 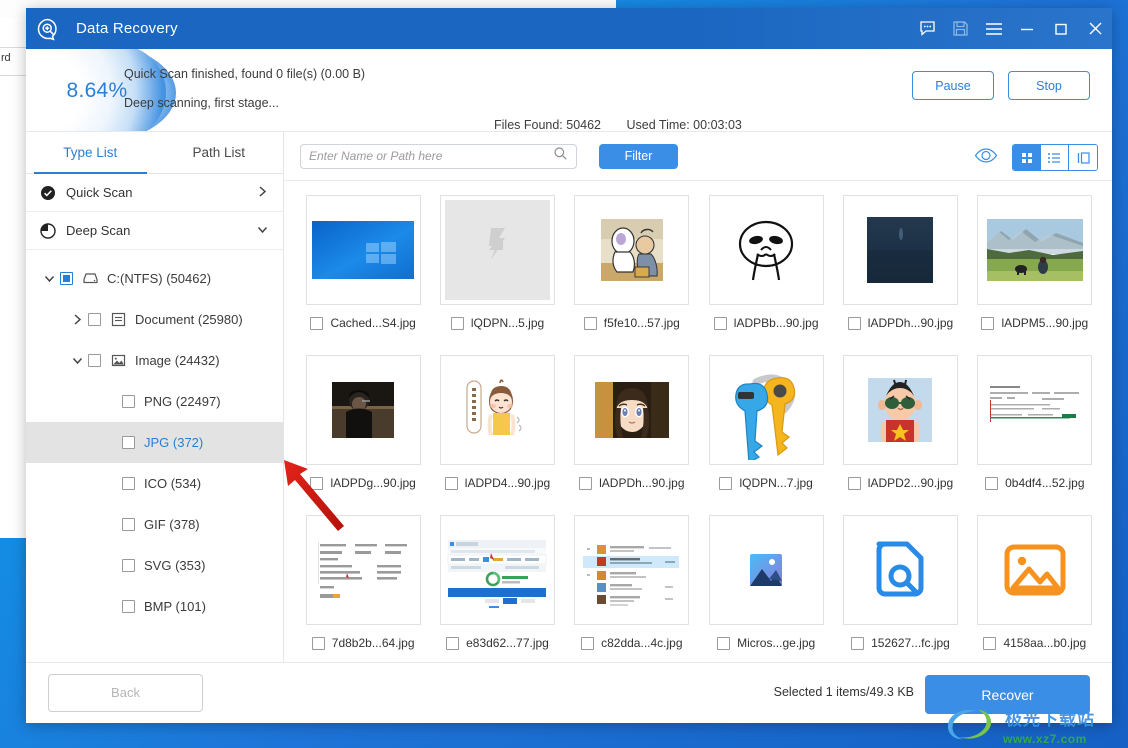 I want to click on tree-item-image: Image (24432), so click(x=154, y=360).